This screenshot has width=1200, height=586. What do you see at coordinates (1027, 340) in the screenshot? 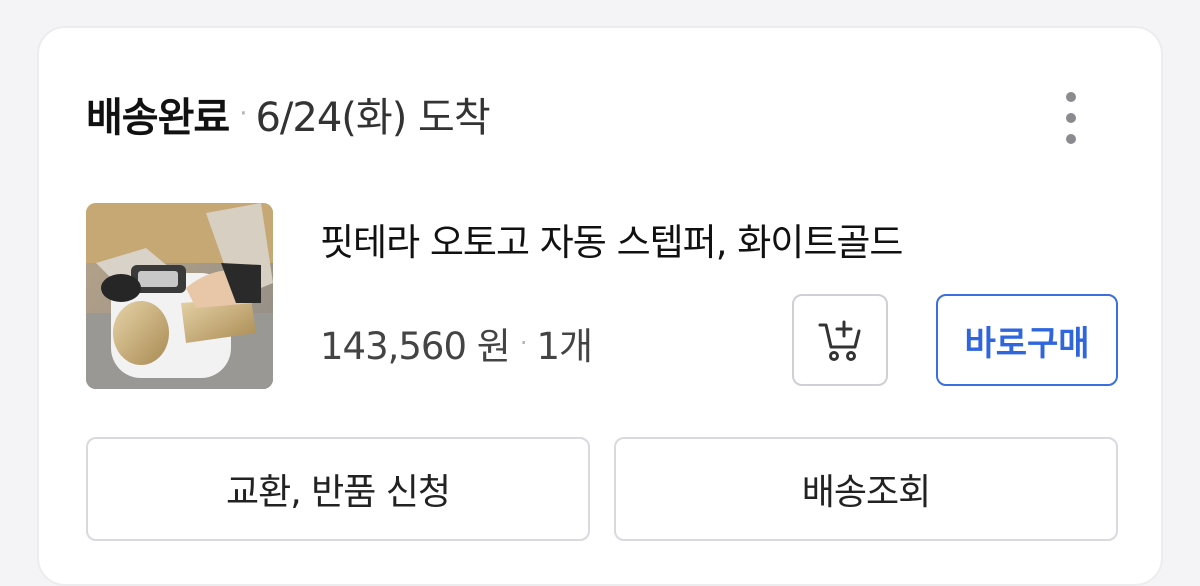
I see `buy-now-button: 바로구매` at bounding box center [1027, 340].